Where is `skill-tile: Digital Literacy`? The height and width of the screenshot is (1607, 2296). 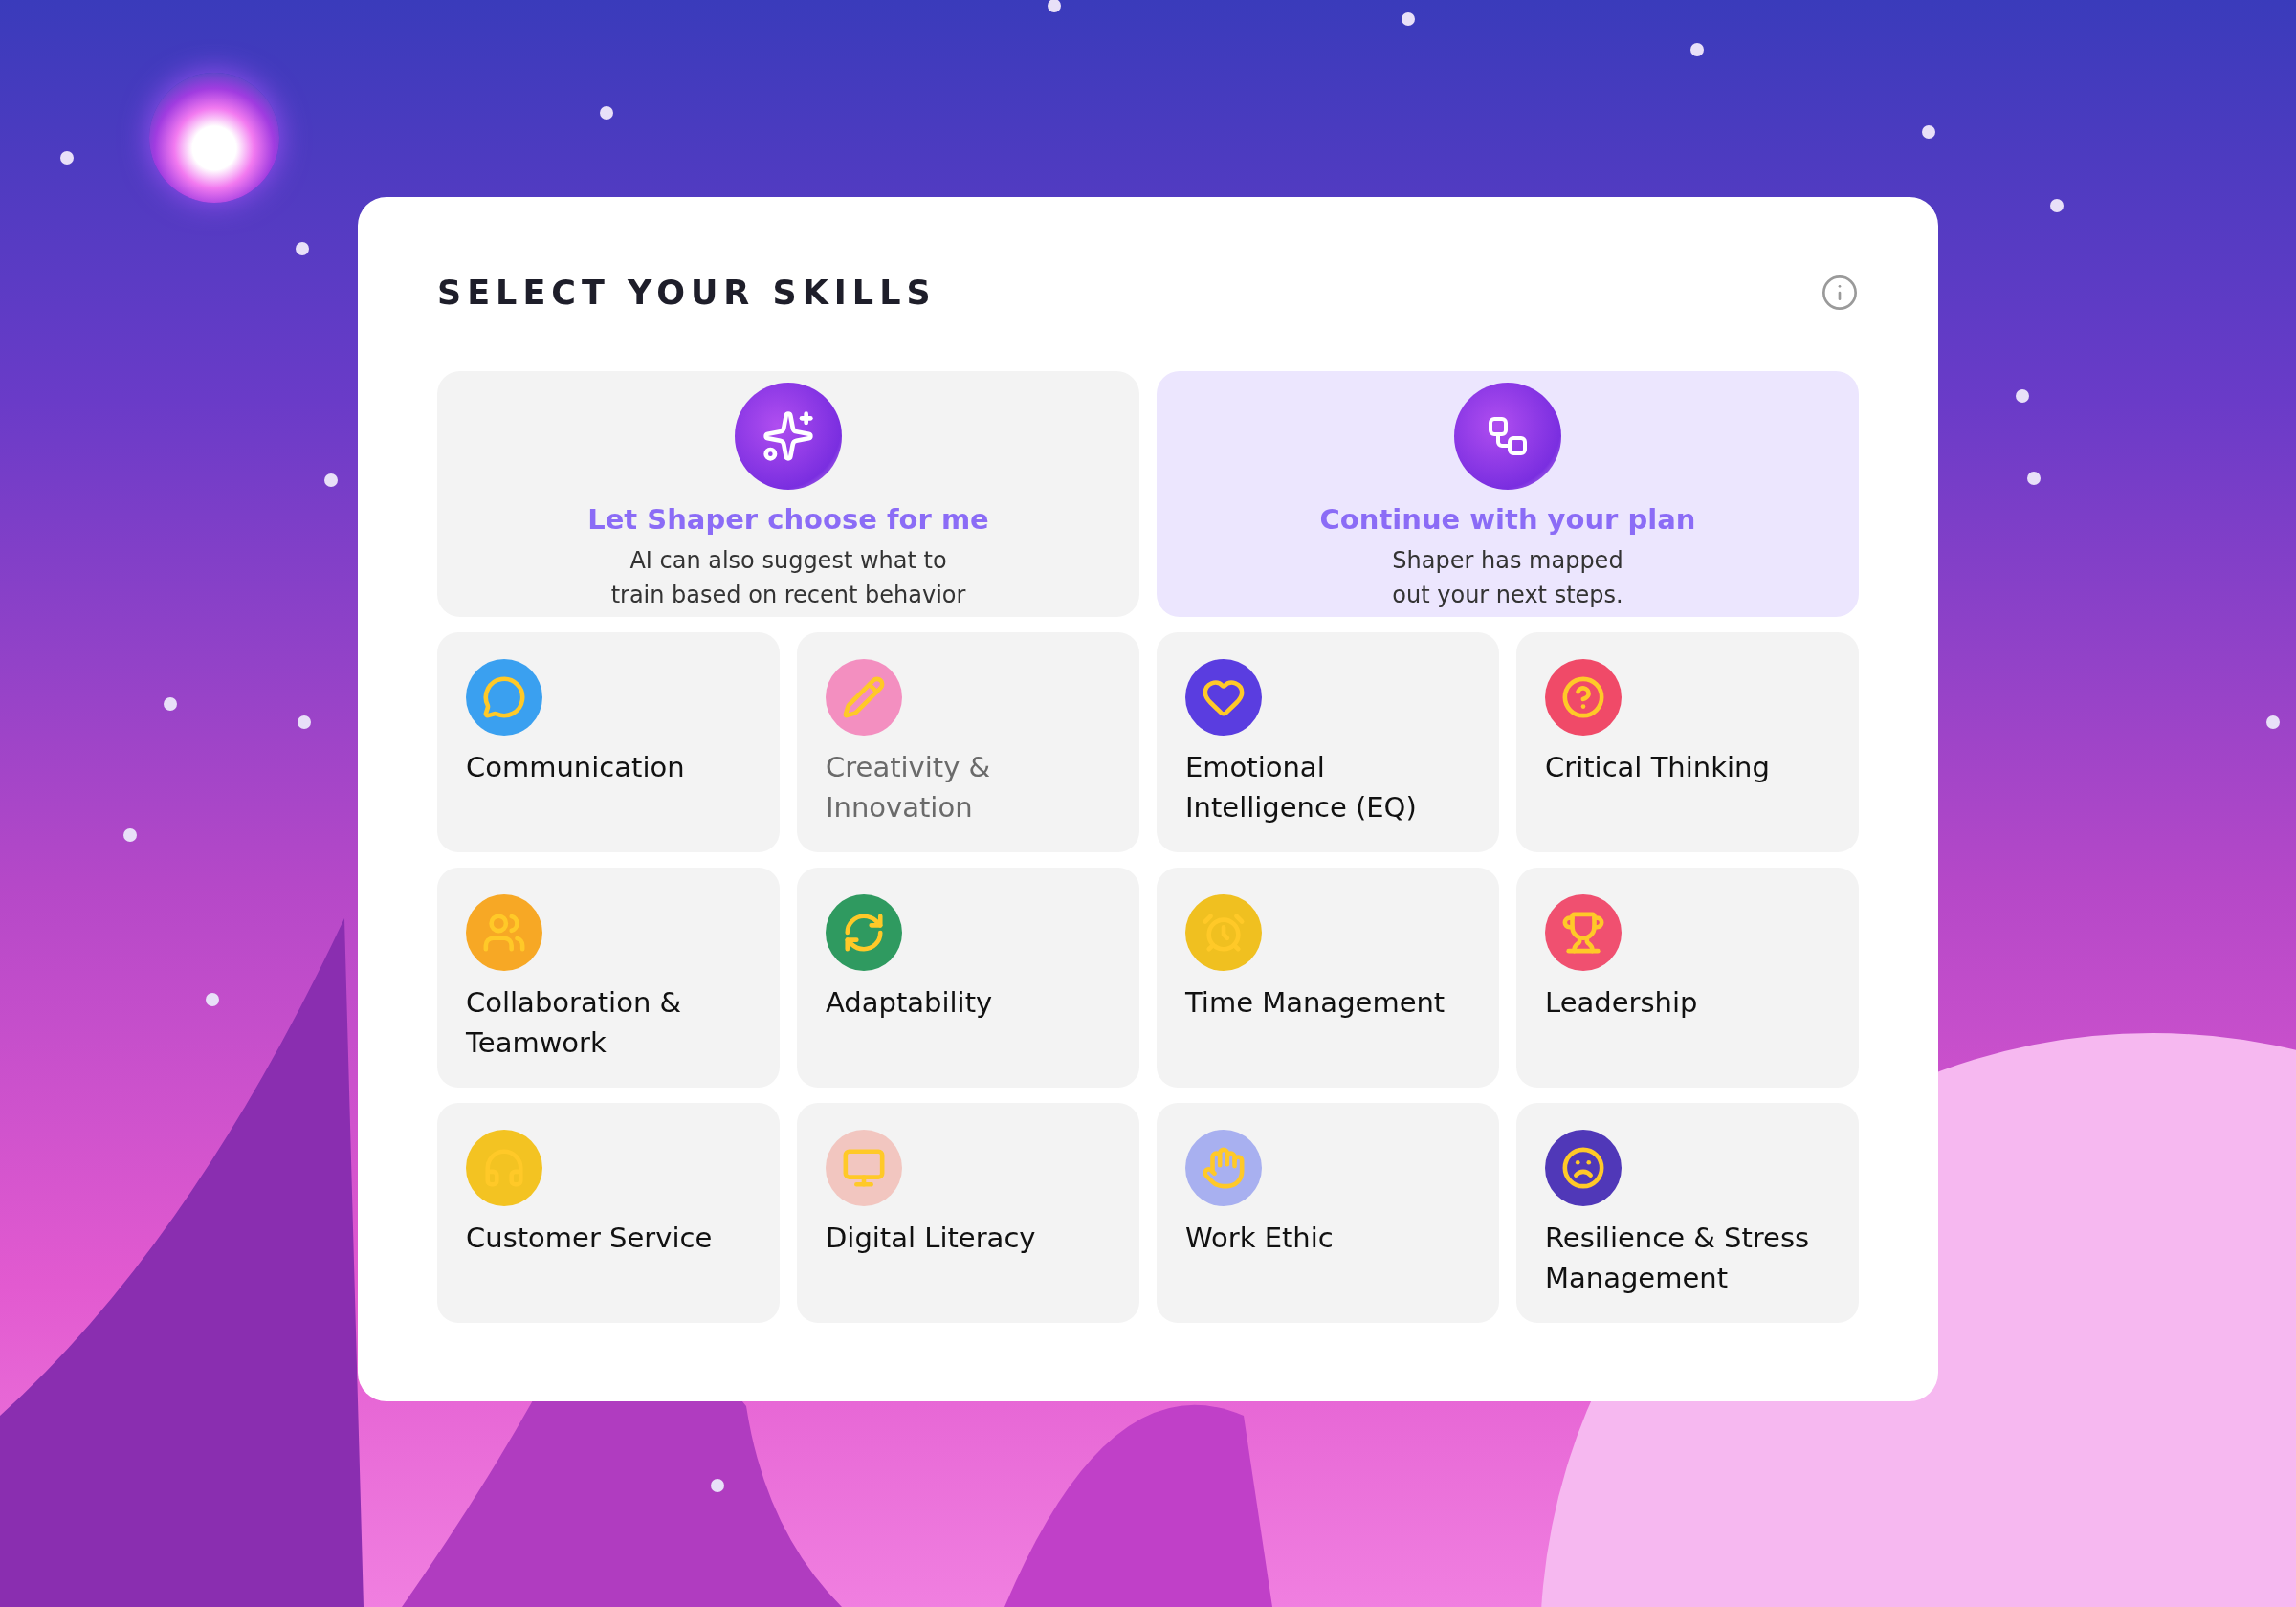 skill-tile: Digital Literacy is located at coordinates (968, 1213).